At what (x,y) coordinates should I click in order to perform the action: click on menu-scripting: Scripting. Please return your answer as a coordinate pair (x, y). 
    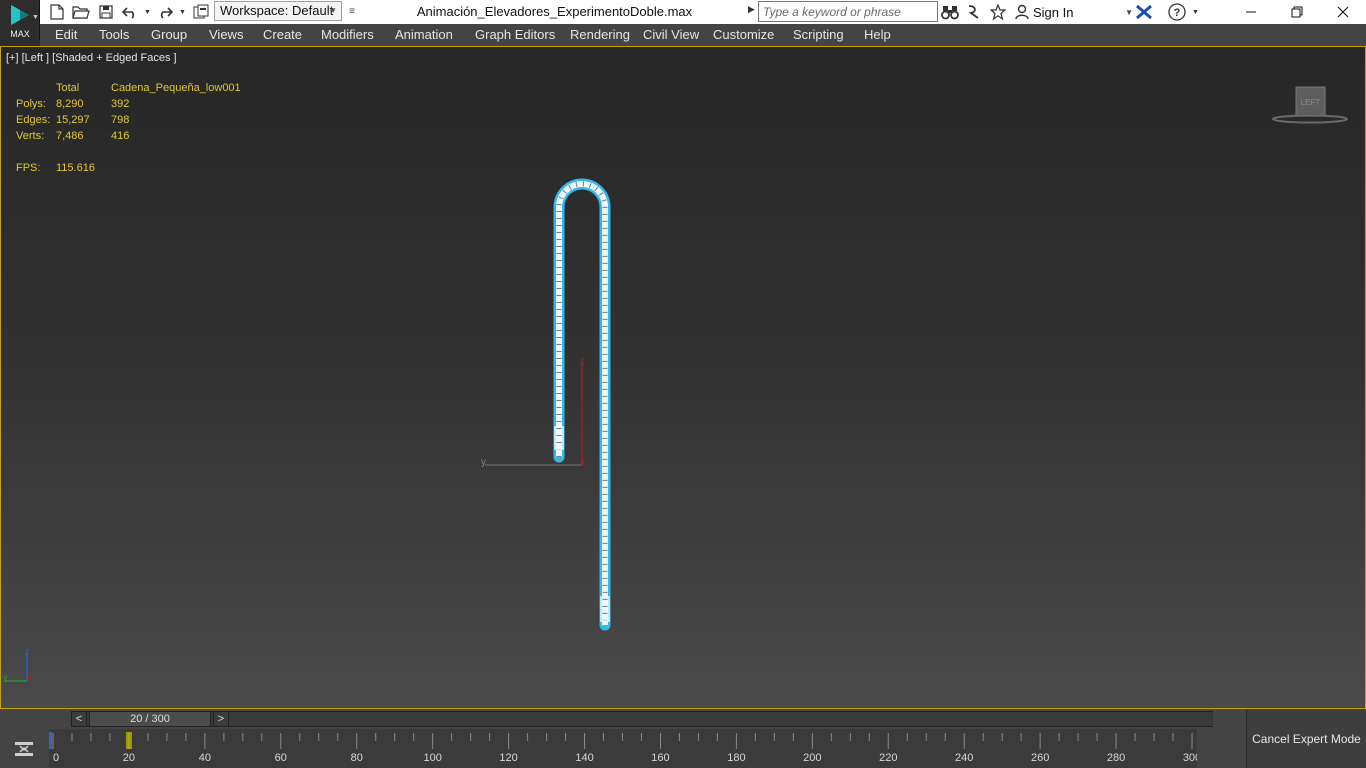
    Looking at the image, I should click on (818, 35).